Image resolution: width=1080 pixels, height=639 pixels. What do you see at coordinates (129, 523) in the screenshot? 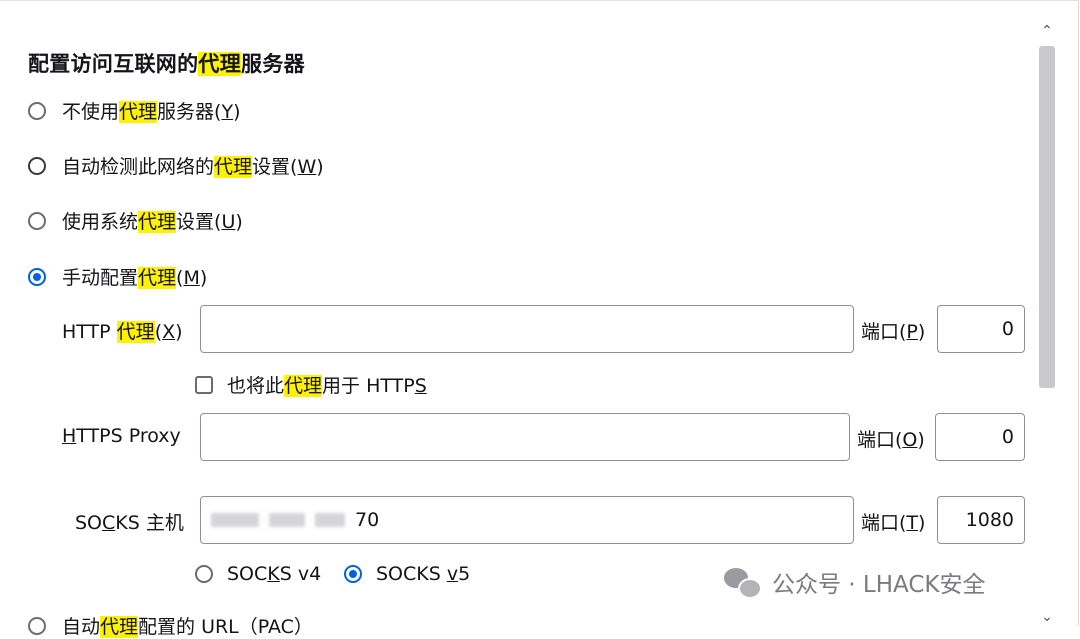
I see `socks-host-label: SOCKS 主机` at bounding box center [129, 523].